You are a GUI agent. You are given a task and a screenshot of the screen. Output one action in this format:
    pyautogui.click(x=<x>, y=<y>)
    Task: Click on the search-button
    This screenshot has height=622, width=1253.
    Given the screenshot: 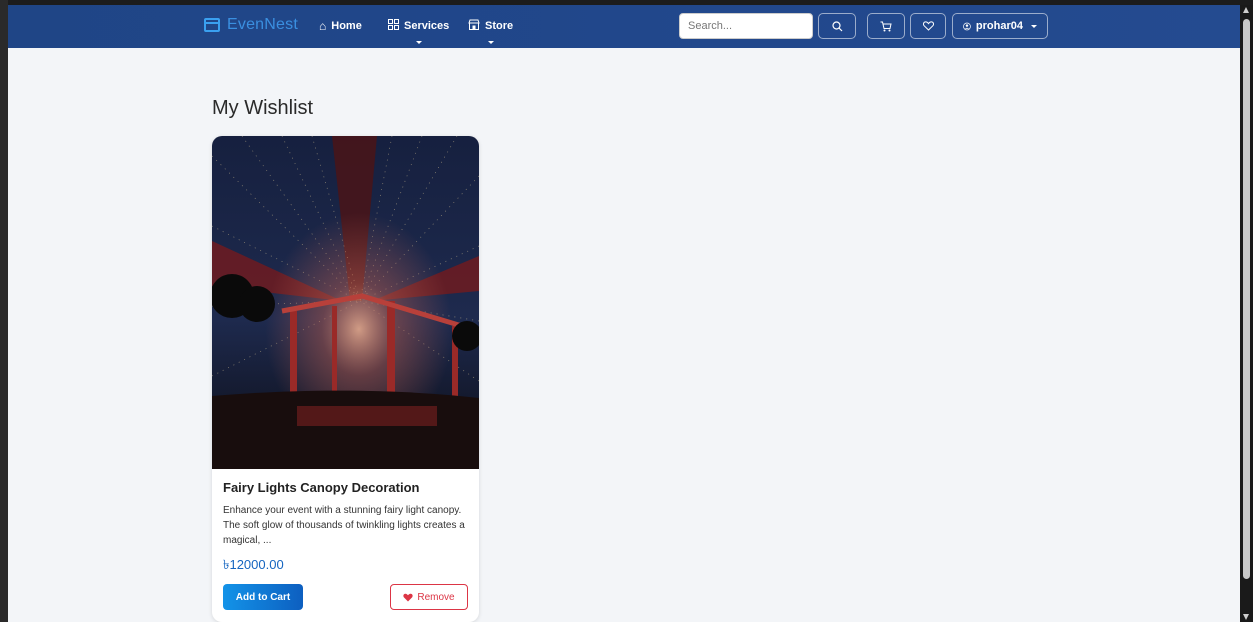 What is the action you would take?
    pyautogui.click(x=837, y=26)
    